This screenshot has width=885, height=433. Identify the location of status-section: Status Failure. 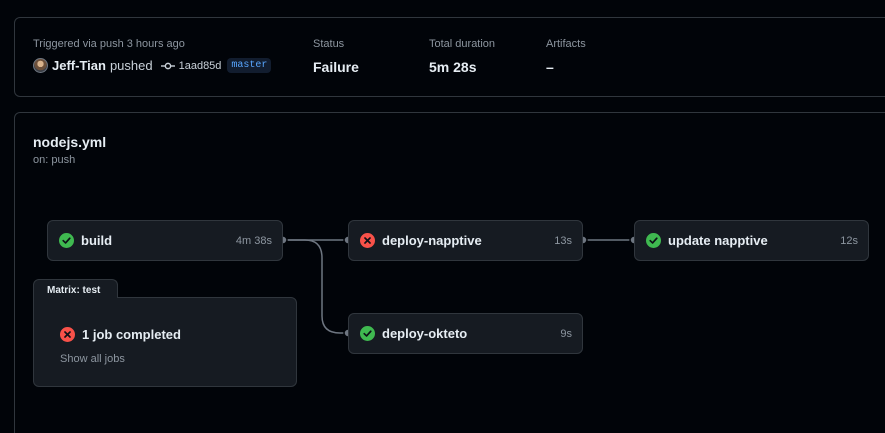
(336, 56).